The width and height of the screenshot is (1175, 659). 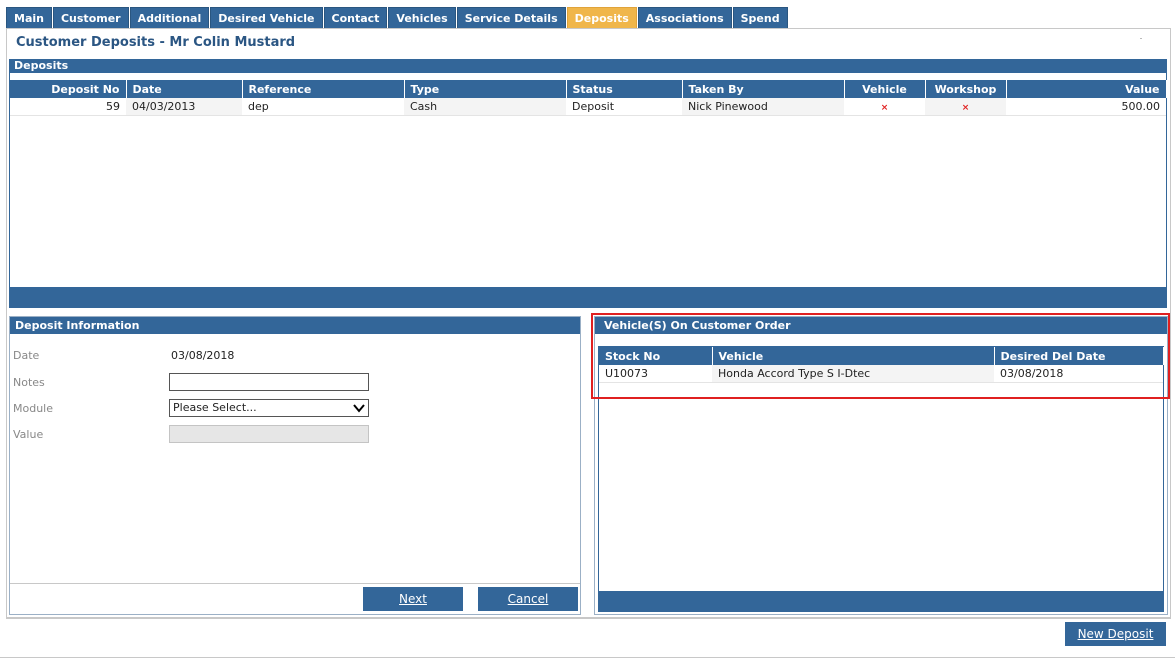 I want to click on col-deposit-no: Deposit No, so click(x=68, y=89).